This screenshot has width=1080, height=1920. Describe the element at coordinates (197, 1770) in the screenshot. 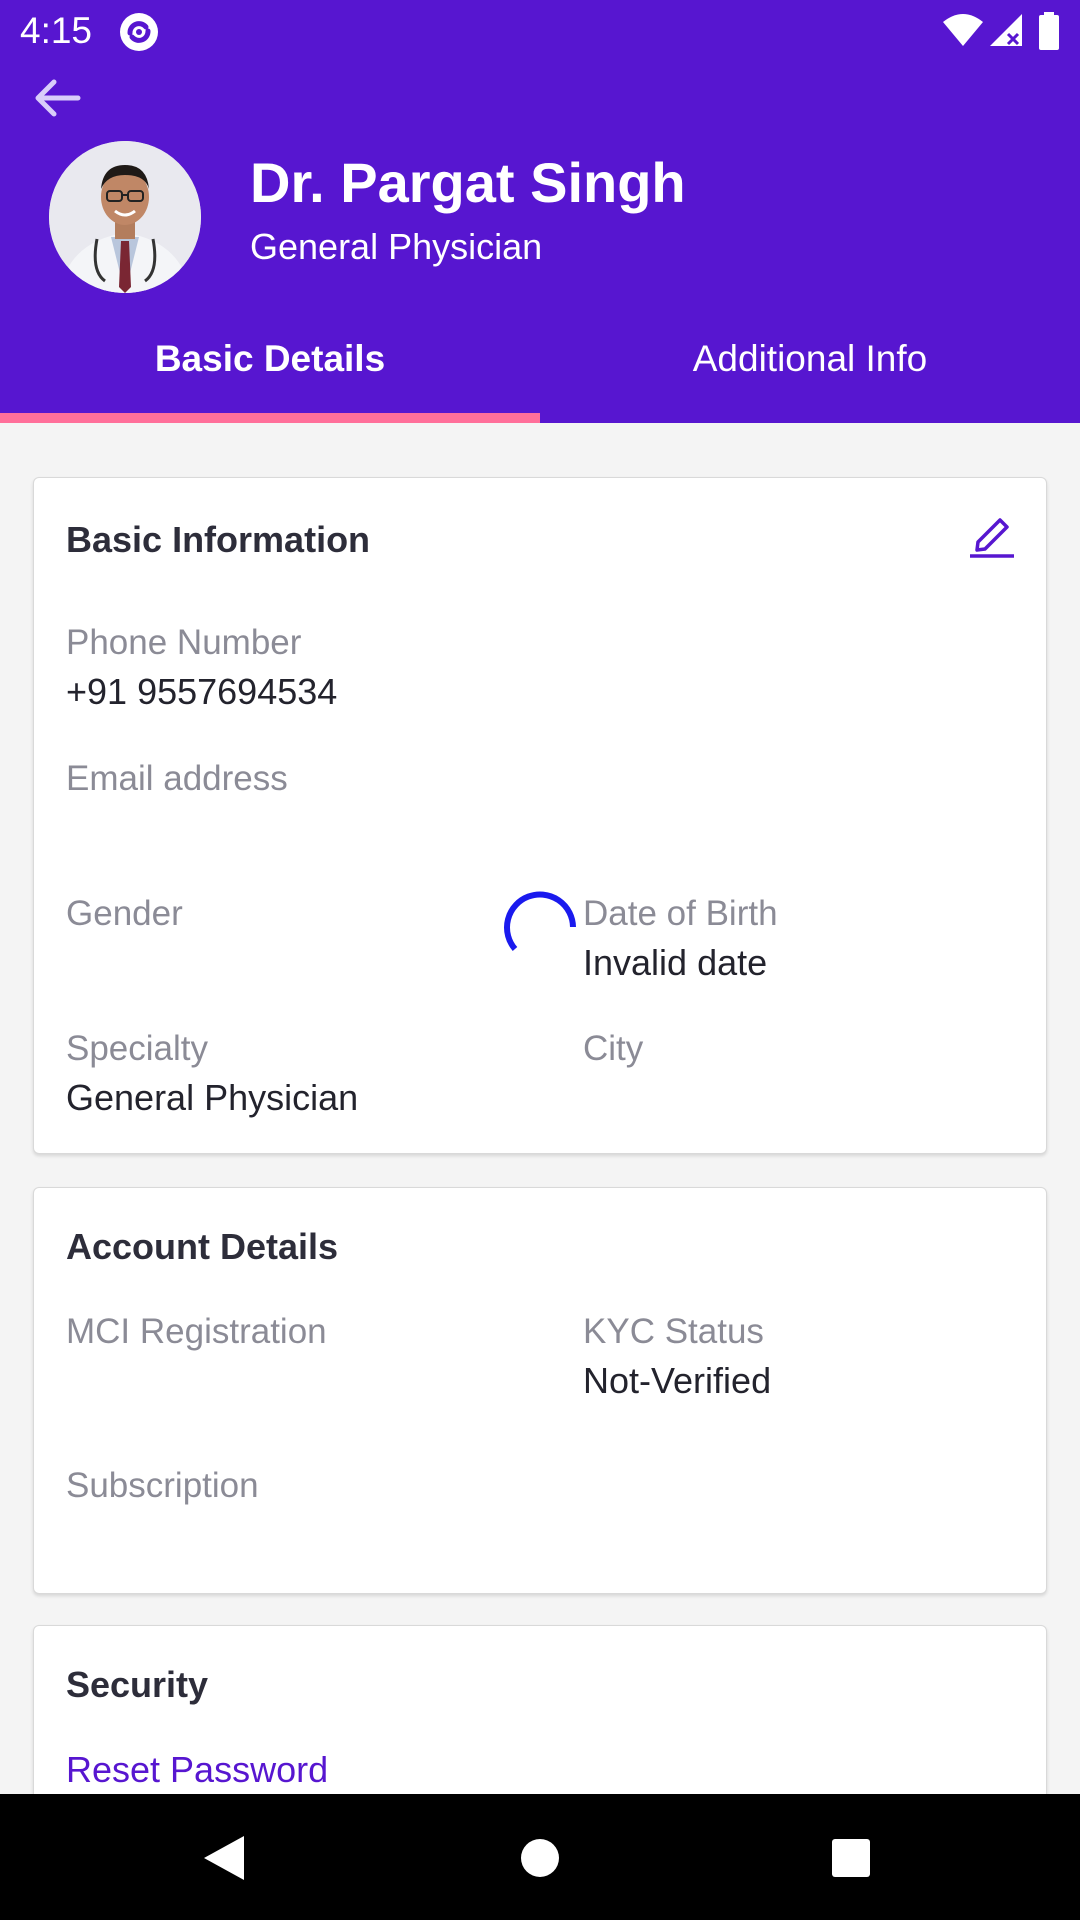

I see `reset-password-link: Reset Password` at that location.